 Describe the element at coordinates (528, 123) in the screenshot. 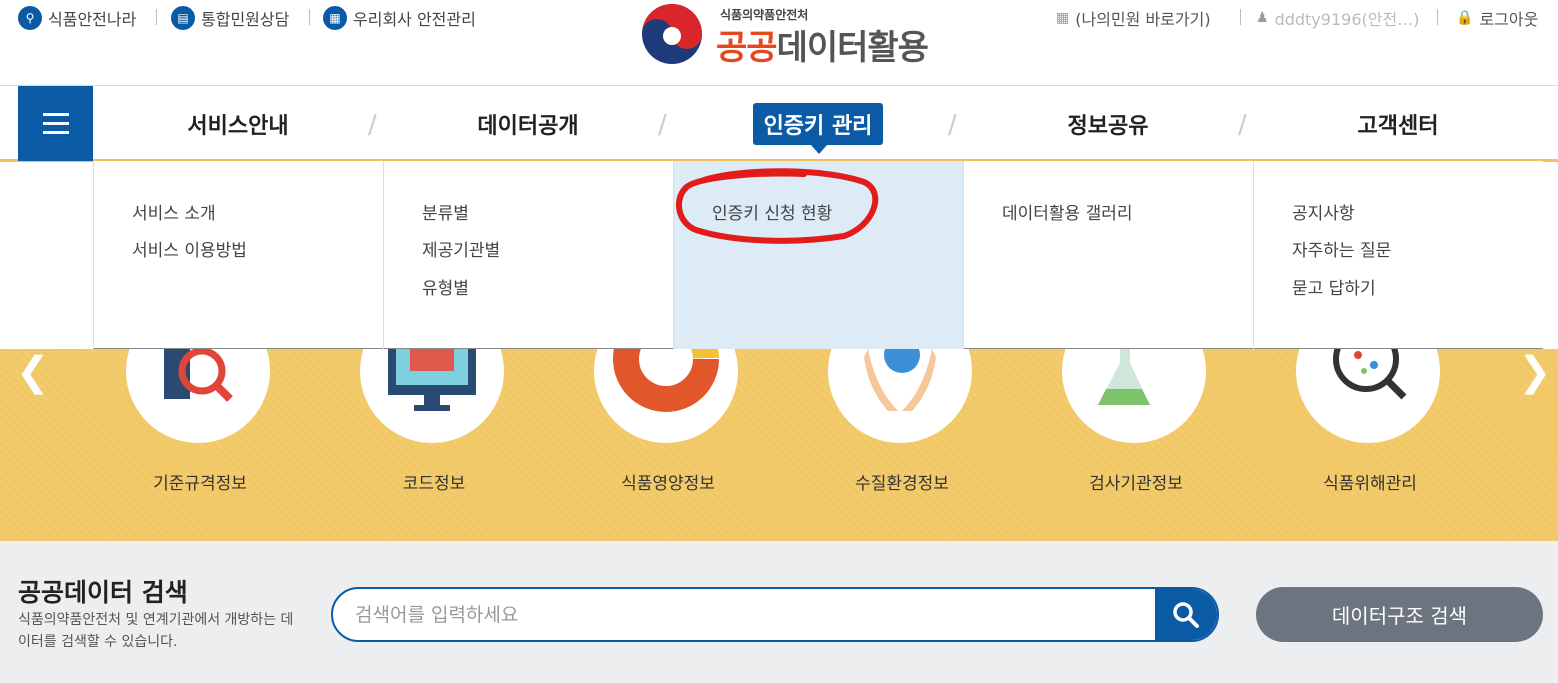

I see `nav-data-open: 데이터공개` at that location.